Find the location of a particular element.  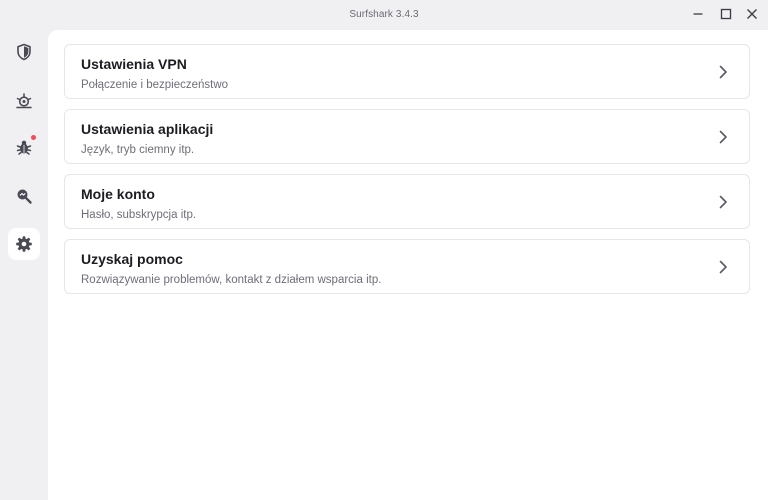

window-title: Surfshark 3.4.3 is located at coordinates (384, 14).